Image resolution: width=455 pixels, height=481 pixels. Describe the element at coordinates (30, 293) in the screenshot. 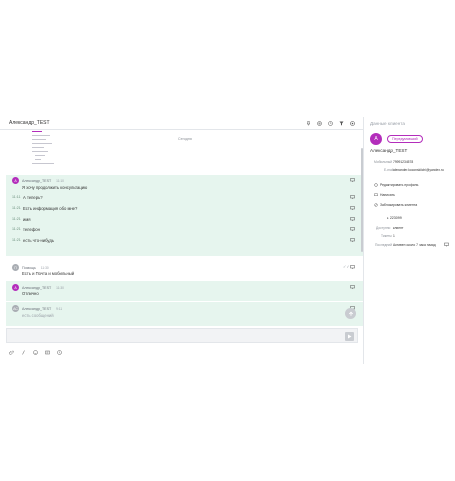

I see `message-text: Отлично` at that location.